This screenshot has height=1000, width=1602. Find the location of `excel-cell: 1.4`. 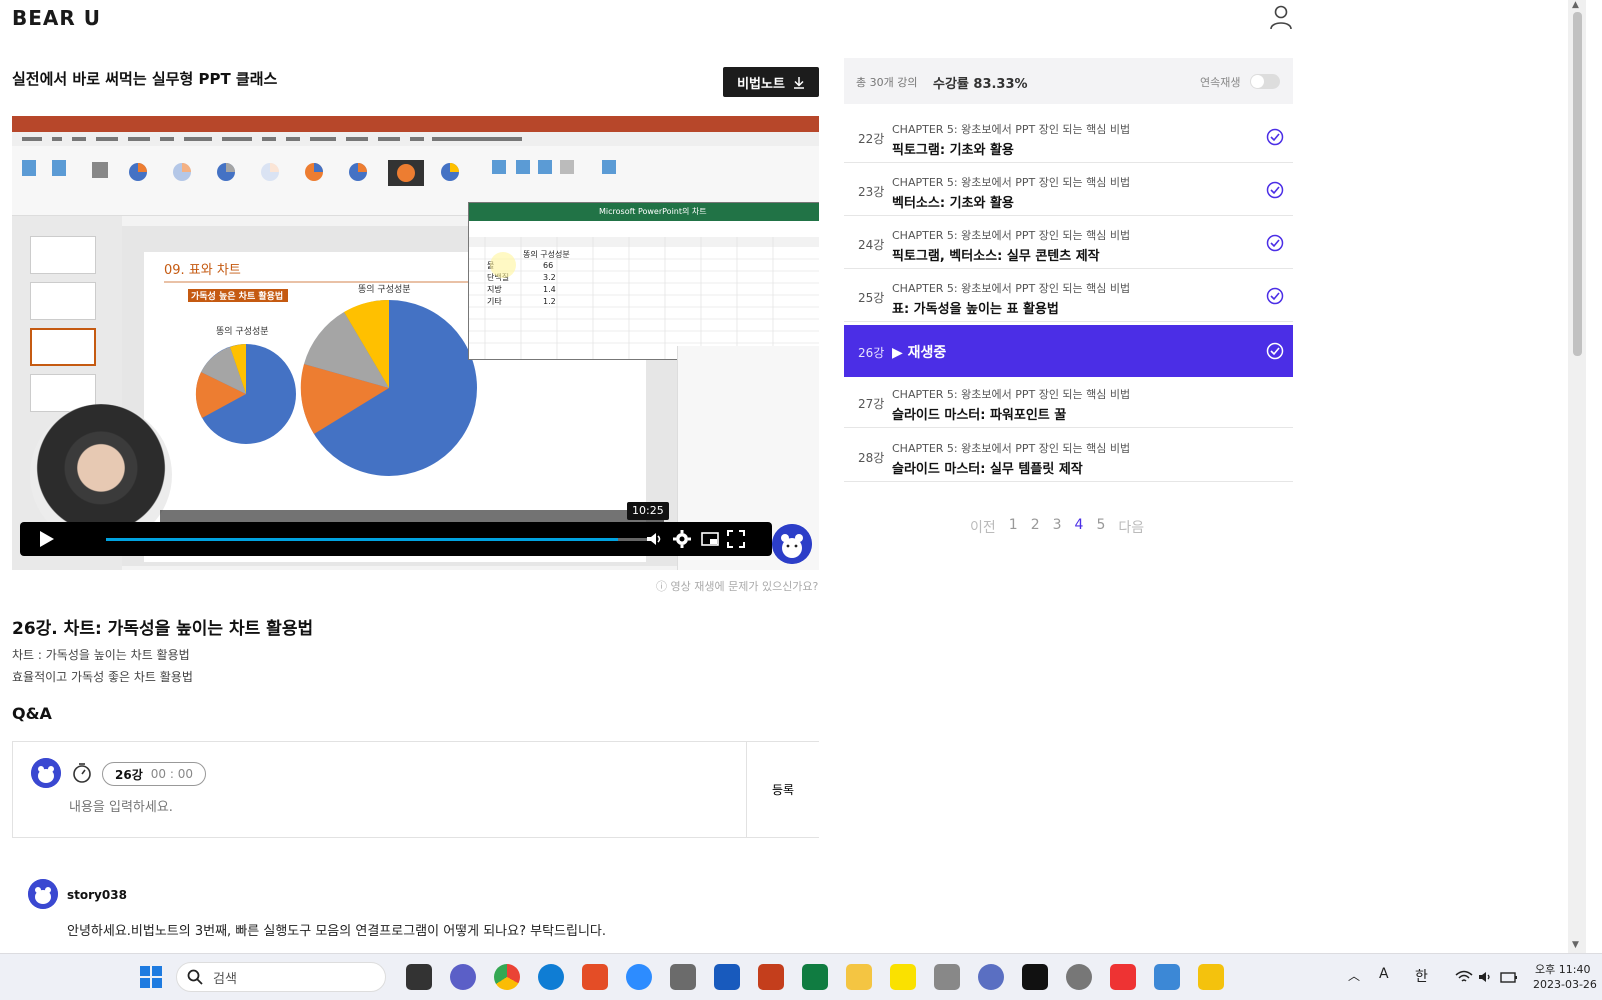

excel-cell: 1.4 is located at coordinates (549, 289).